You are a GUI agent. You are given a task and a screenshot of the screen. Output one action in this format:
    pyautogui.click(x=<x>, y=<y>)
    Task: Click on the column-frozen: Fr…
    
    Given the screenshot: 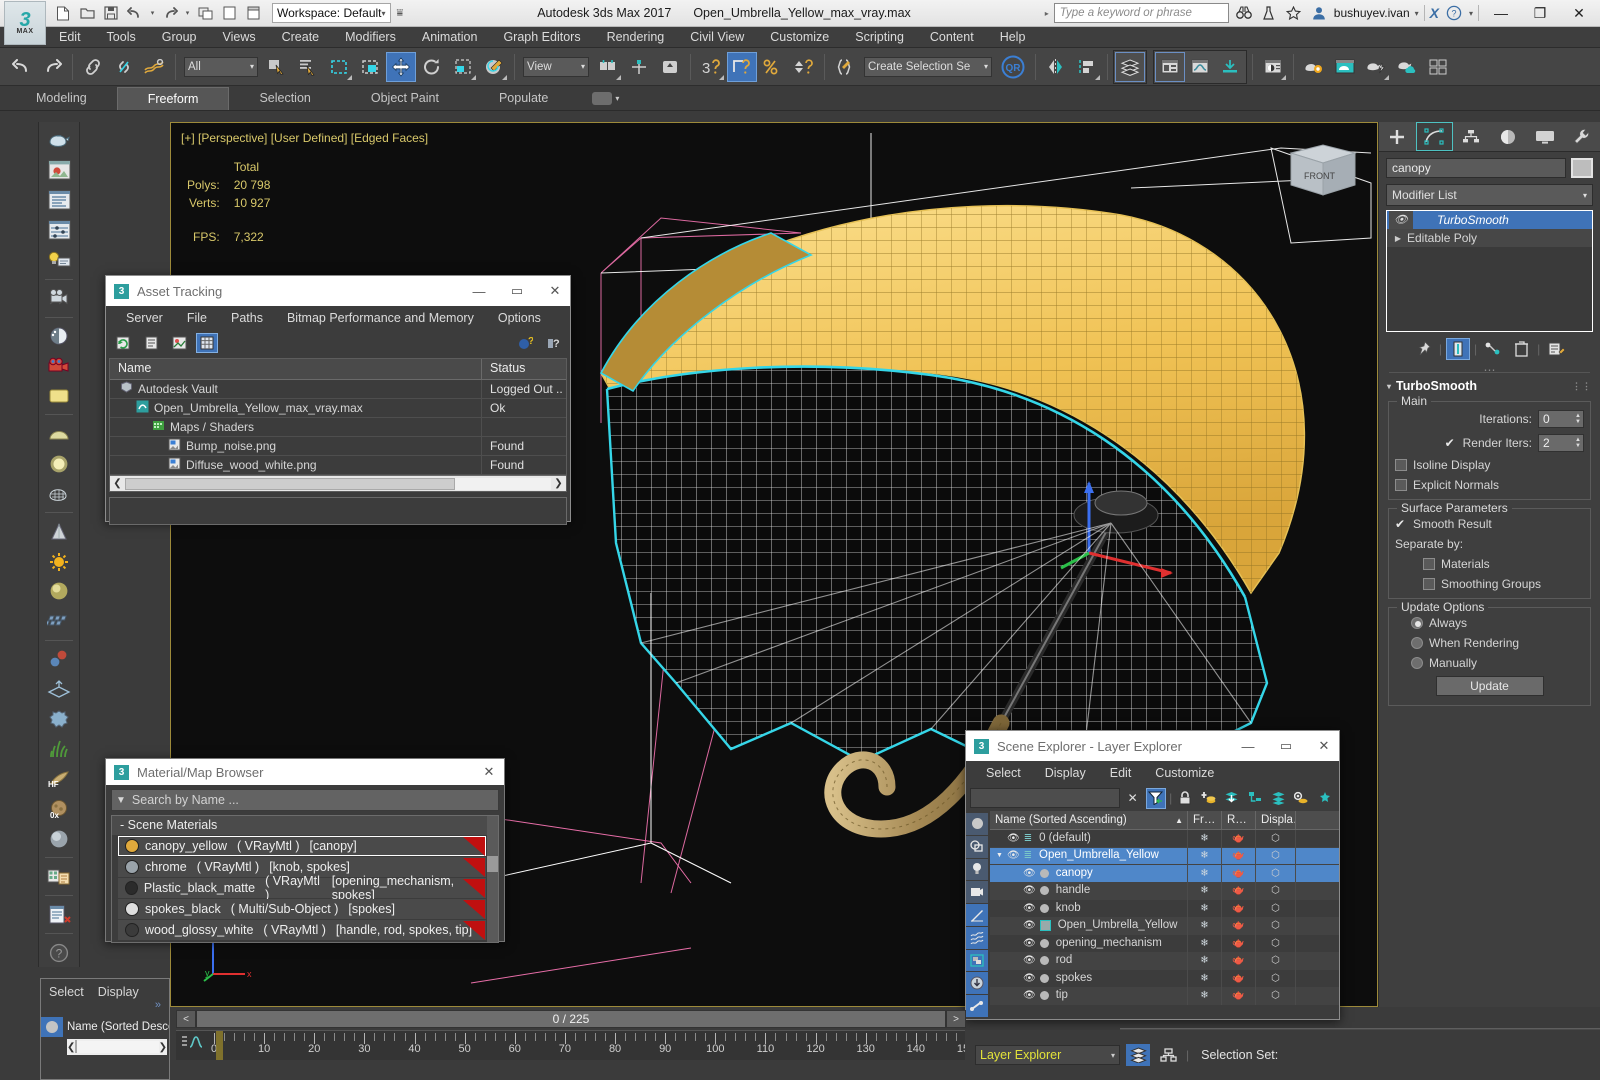 What is the action you would take?
    pyautogui.click(x=1205, y=820)
    